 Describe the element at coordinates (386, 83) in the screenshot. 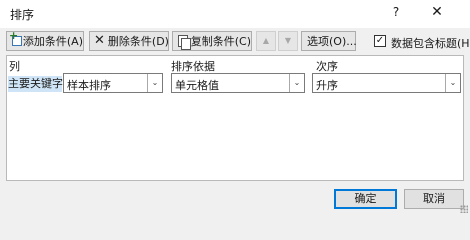

I see `order-select: 升序 ⌄` at that location.